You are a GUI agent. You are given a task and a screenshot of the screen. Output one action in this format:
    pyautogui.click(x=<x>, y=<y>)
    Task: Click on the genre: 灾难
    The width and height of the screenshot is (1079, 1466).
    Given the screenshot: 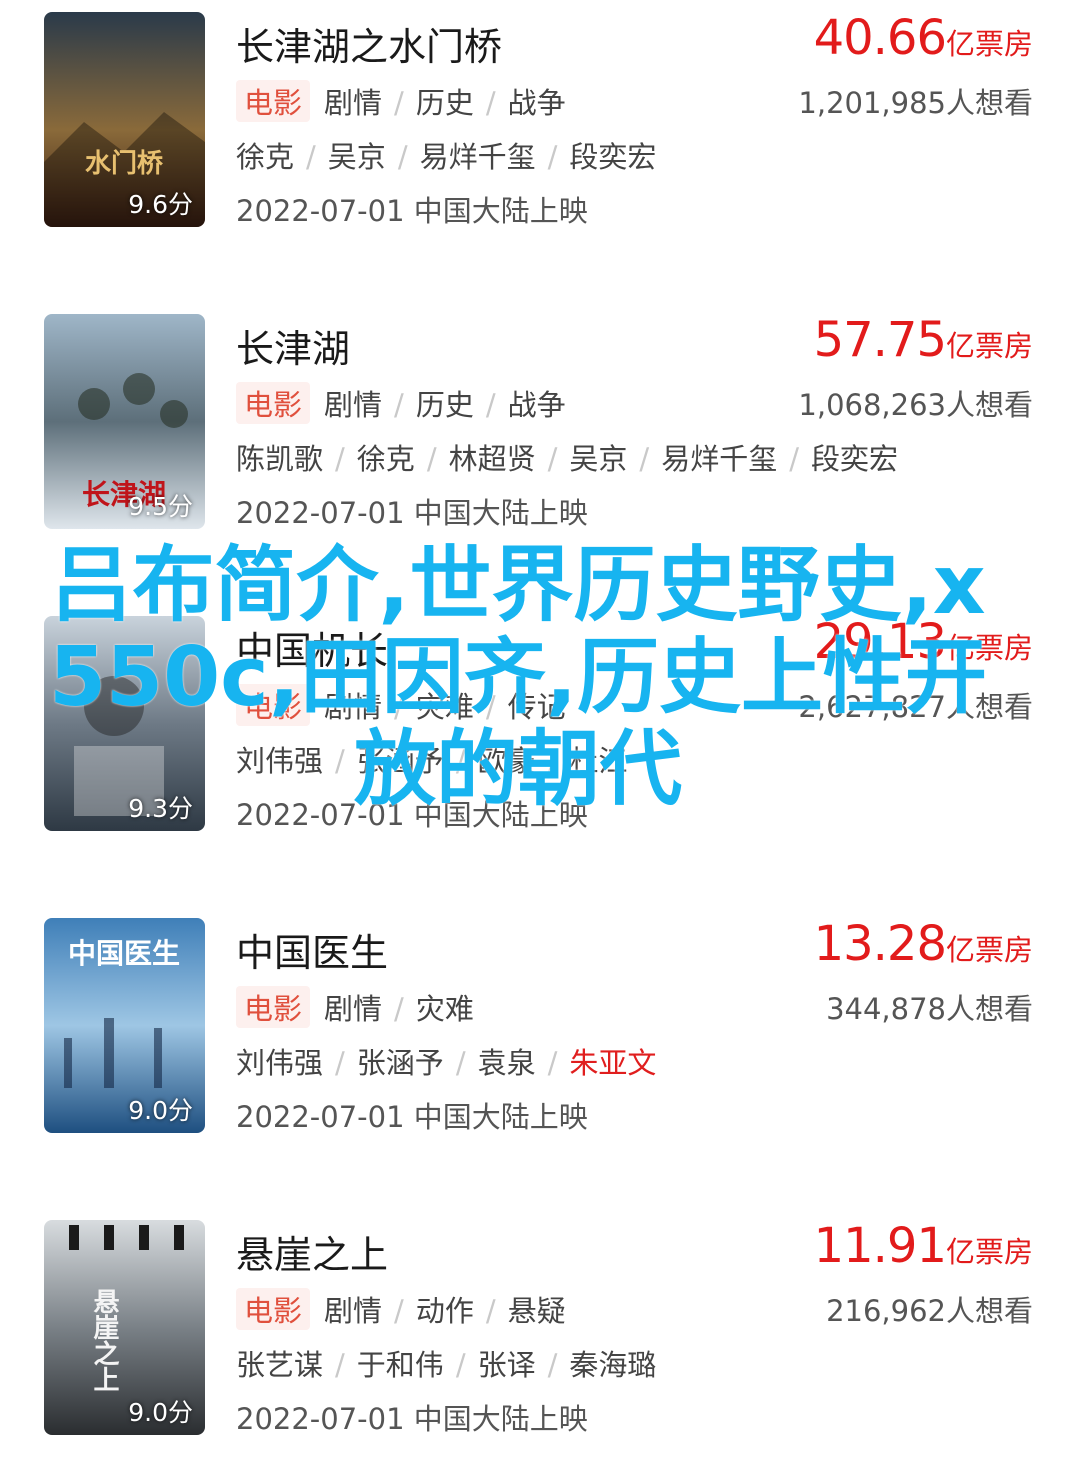 What is the action you would take?
    pyautogui.click(x=444, y=1009)
    